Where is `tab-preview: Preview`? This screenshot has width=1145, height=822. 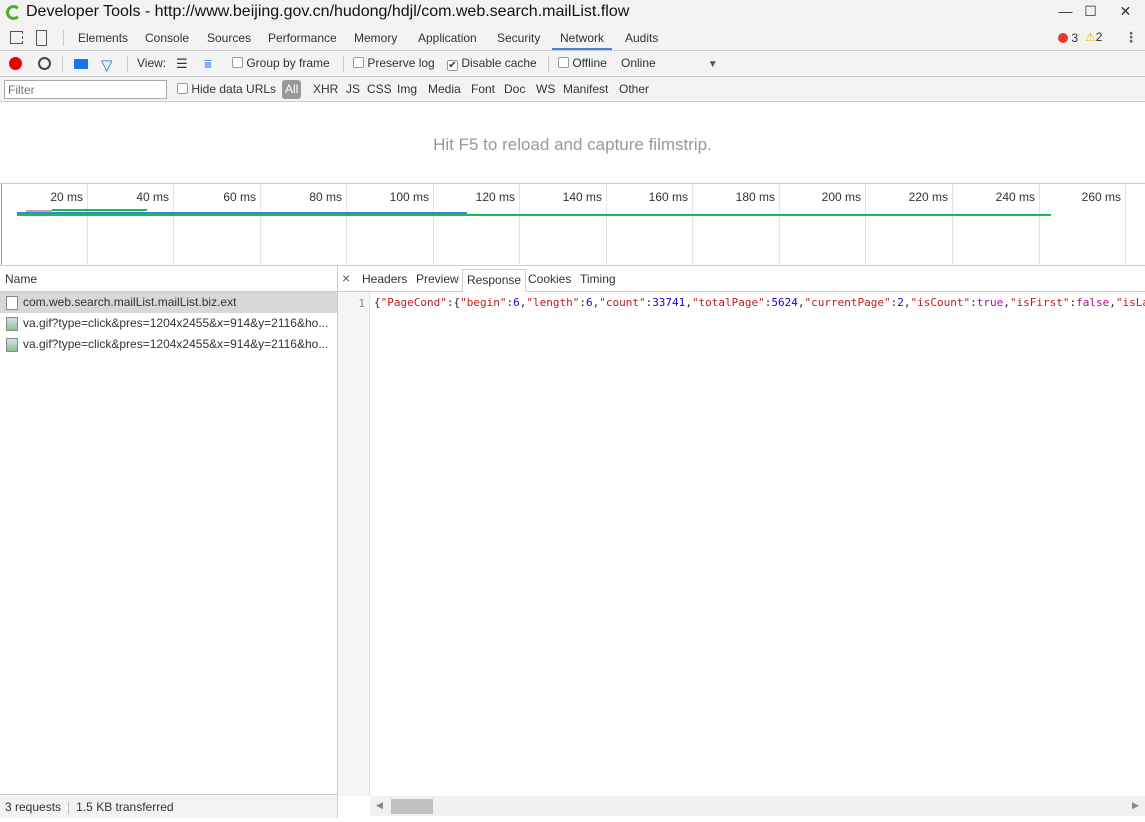 tab-preview: Preview is located at coordinates (437, 280).